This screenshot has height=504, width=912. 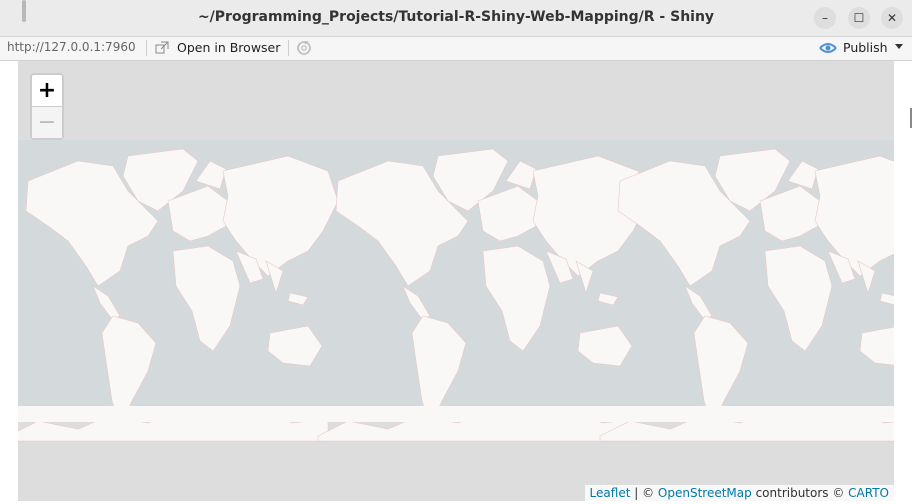 What do you see at coordinates (71, 47) in the screenshot?
I see `url-label: http://127.0.0.1:7960` at bounding box center [71, 47].